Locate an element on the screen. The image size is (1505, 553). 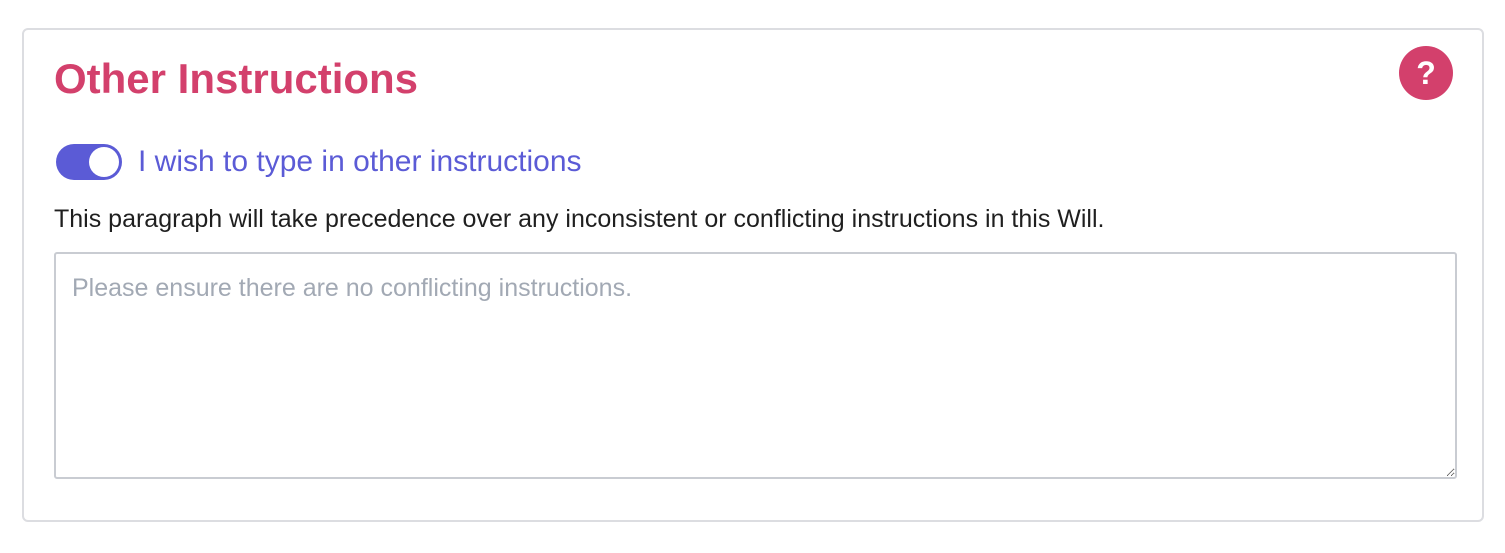
toggle-knob is located at coordinates (104, 162).